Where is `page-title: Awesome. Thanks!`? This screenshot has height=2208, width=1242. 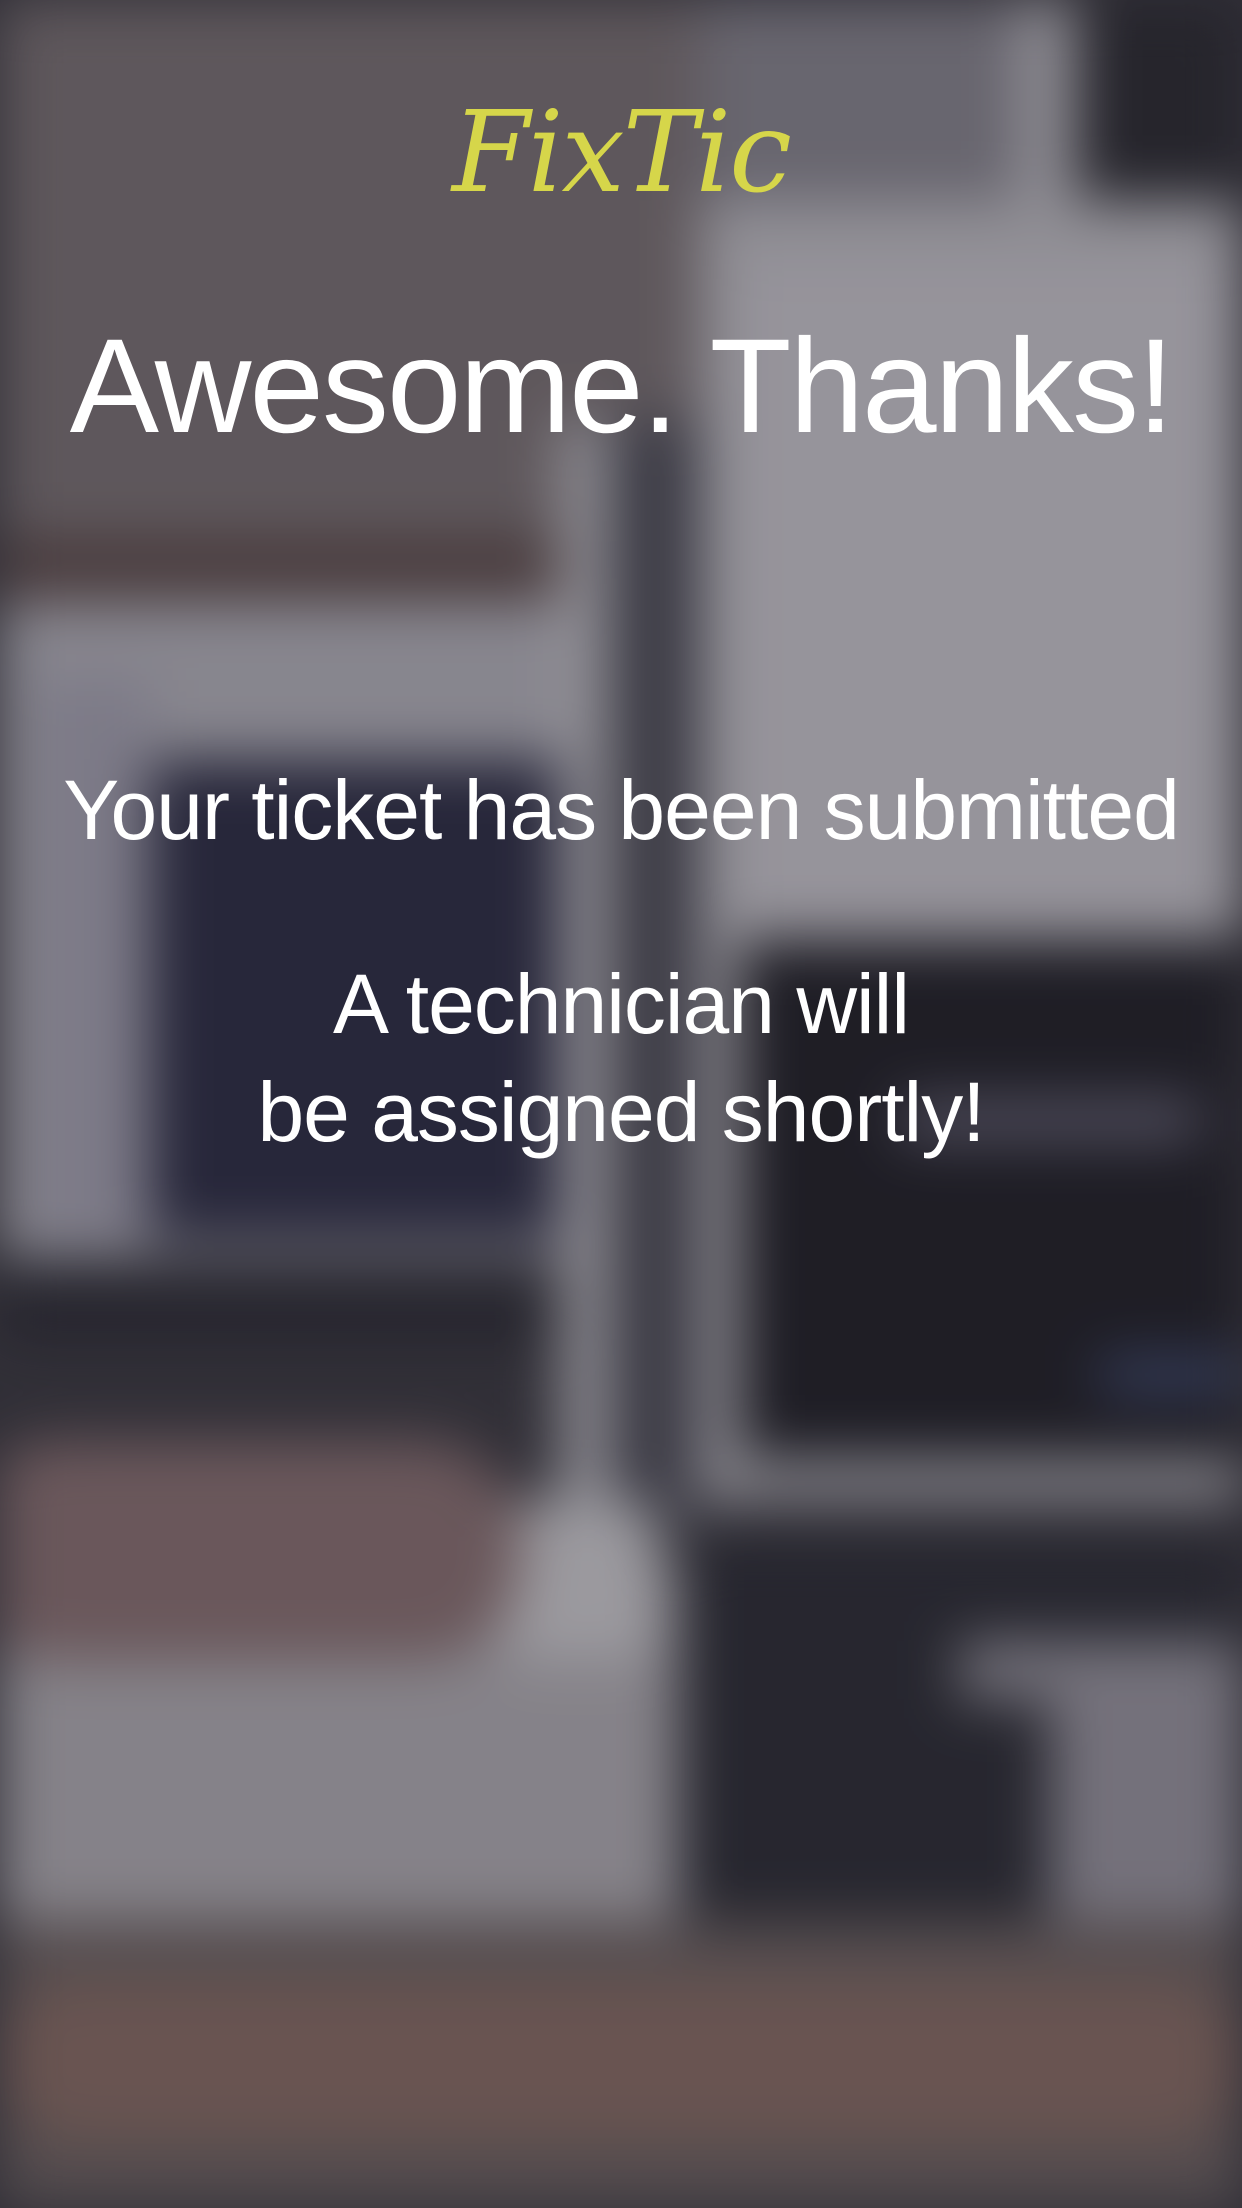 page-title: Awesome. Thanks! is located at coordinates (622, 386).